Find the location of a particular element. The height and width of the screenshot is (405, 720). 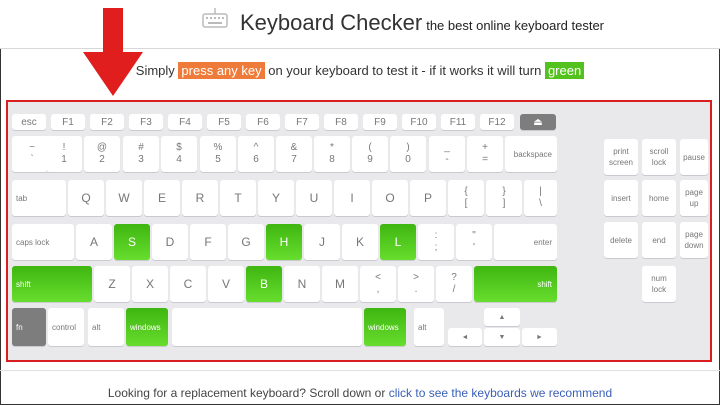

key-backspace: backspace is located at coordinates (531, 154).